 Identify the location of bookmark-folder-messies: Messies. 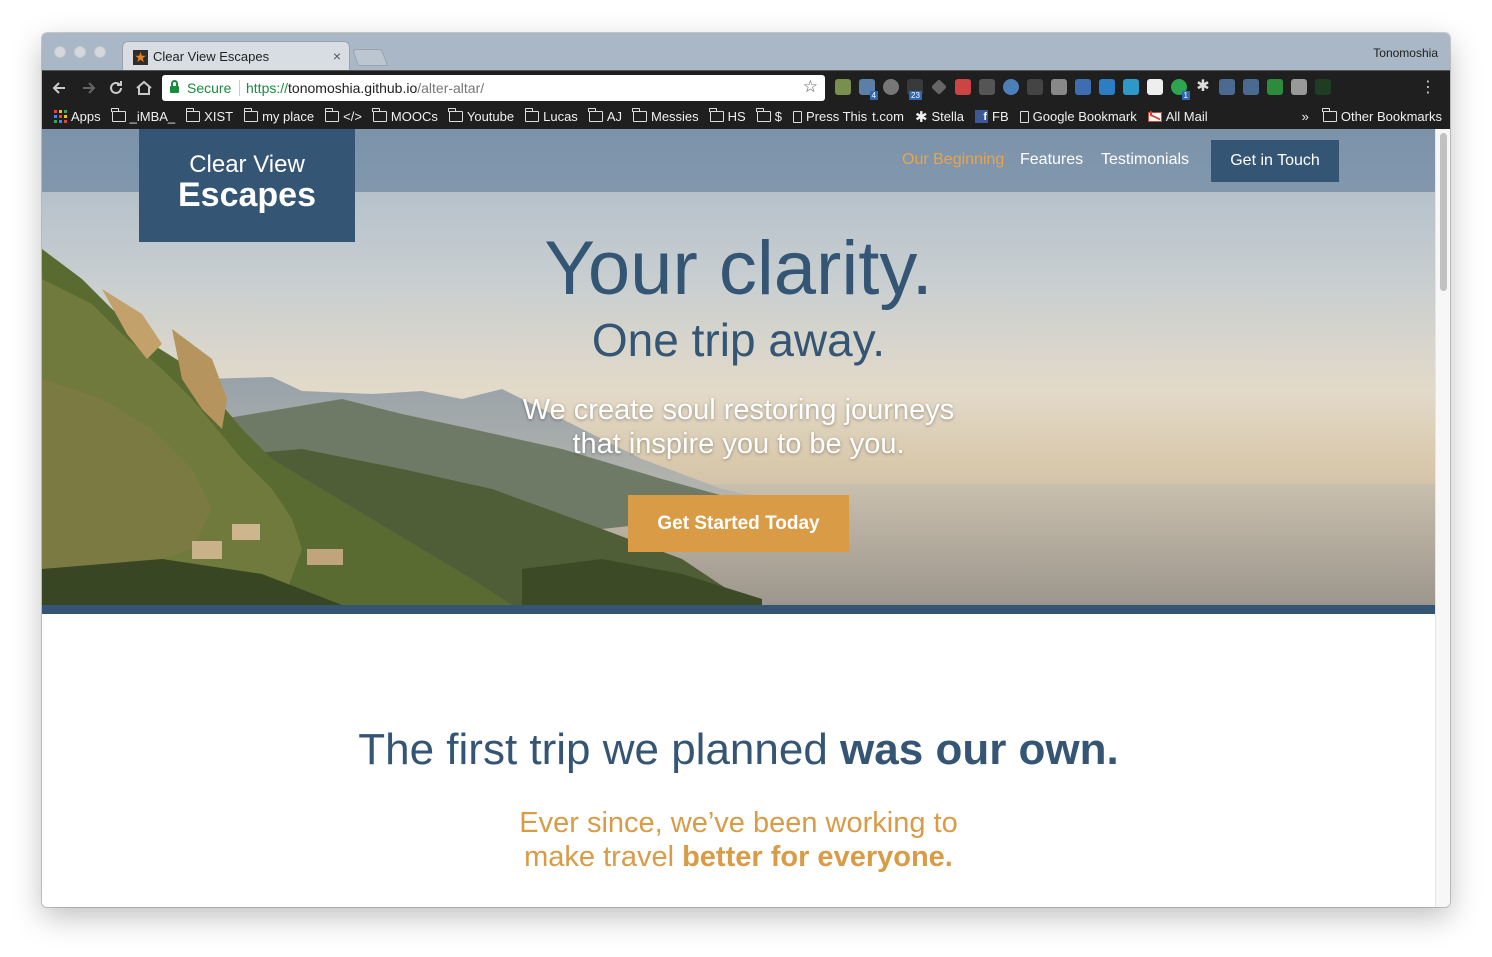
(665, 116).